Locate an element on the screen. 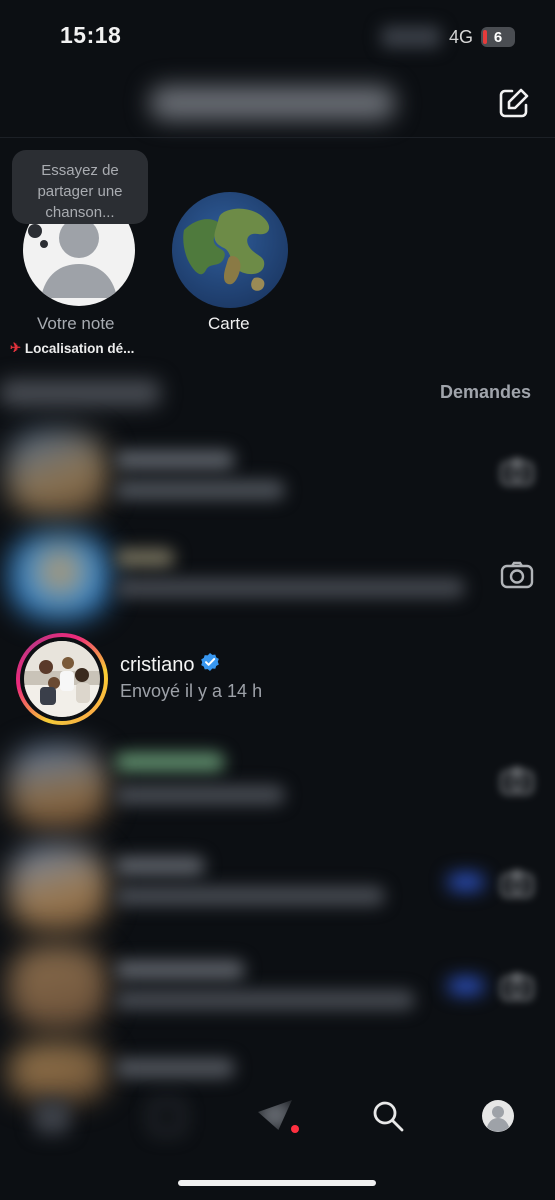 The height and width of the screenshot is (1200, 555). map-globe-icon is located at coordinates (230, 250).